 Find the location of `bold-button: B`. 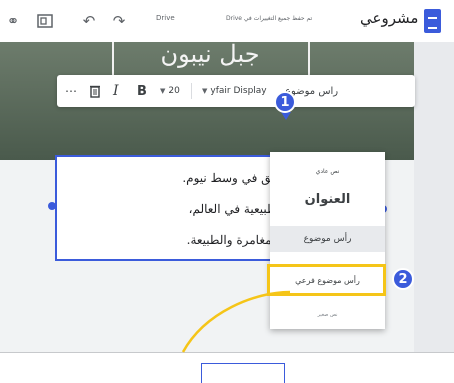

bold-button: B is located at coordinates (142, 91).